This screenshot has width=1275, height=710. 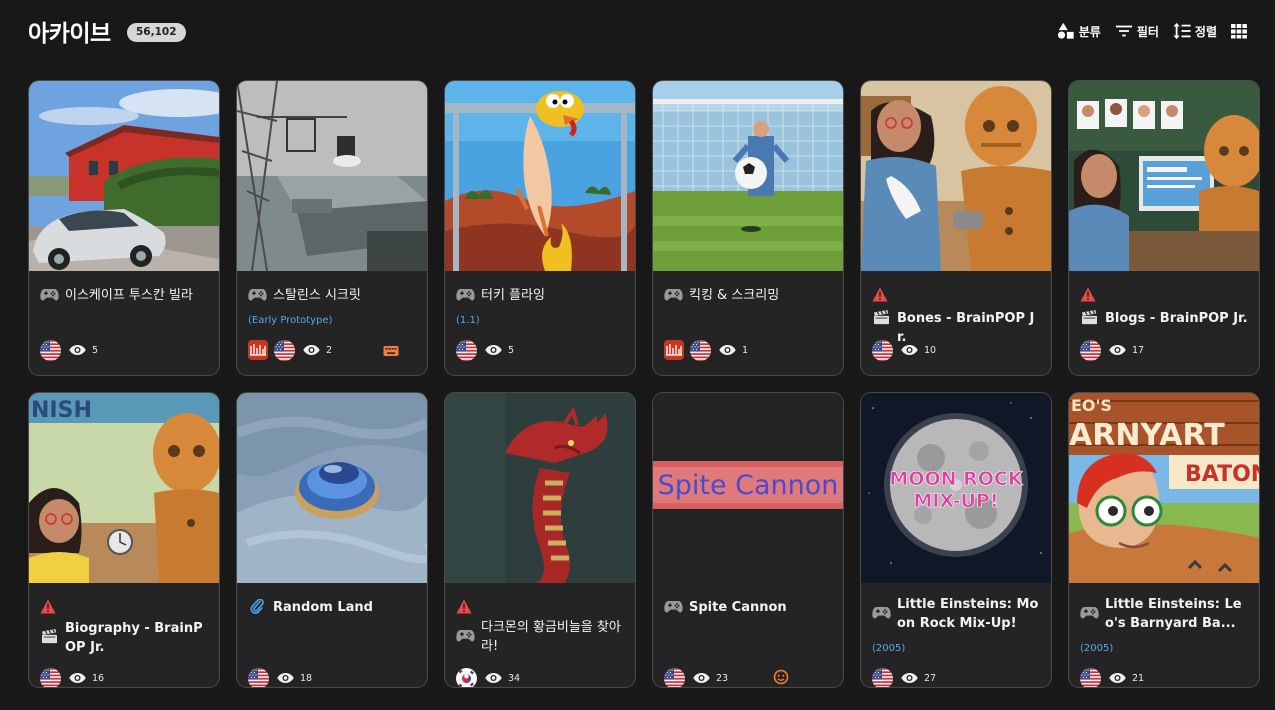 I want to click on archive-card: Random Land 18, so click(x=332, y=540).